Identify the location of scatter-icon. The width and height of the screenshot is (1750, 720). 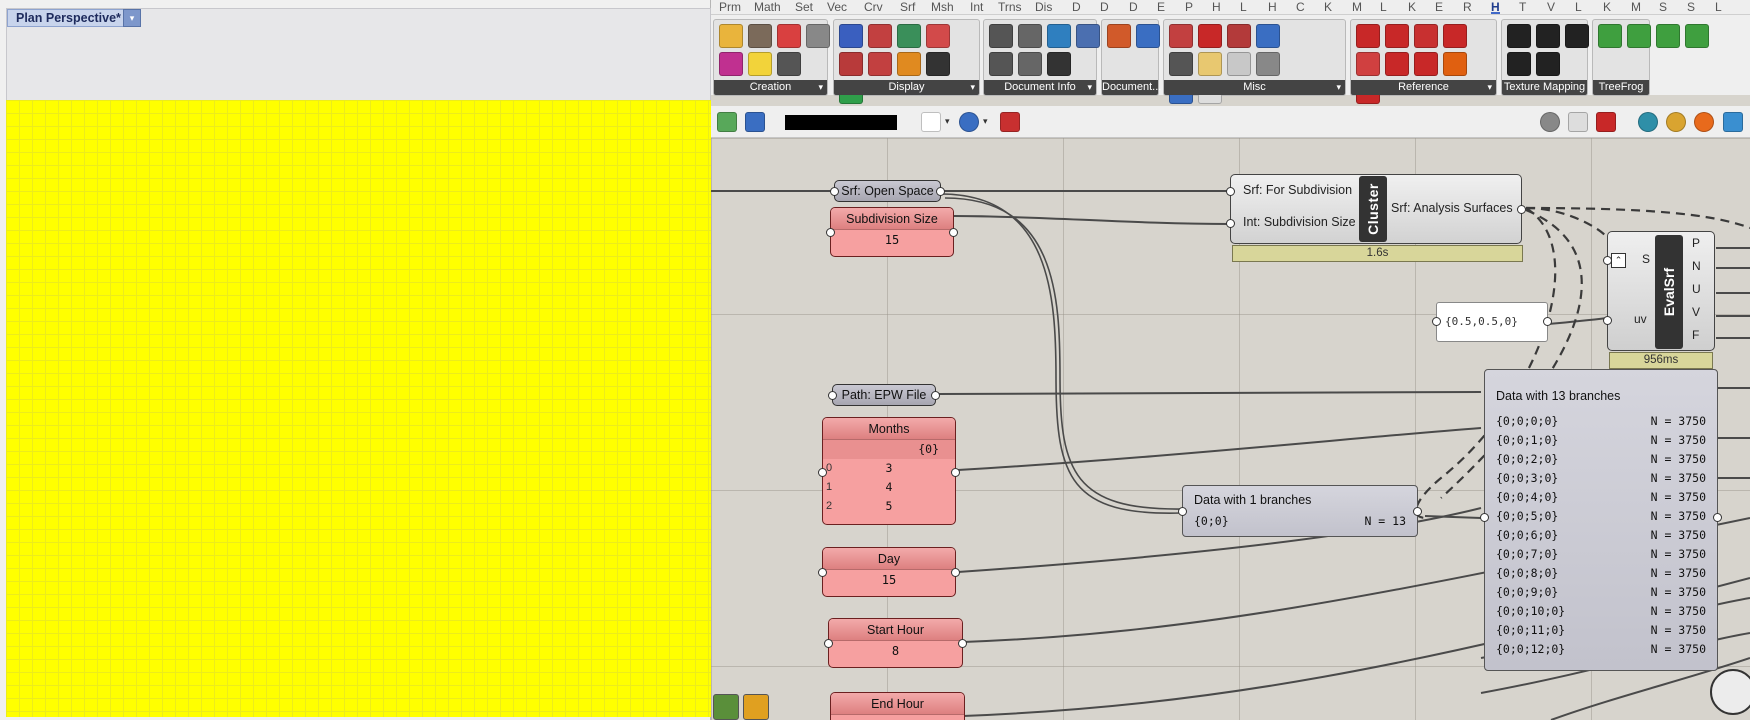
(909, 36).